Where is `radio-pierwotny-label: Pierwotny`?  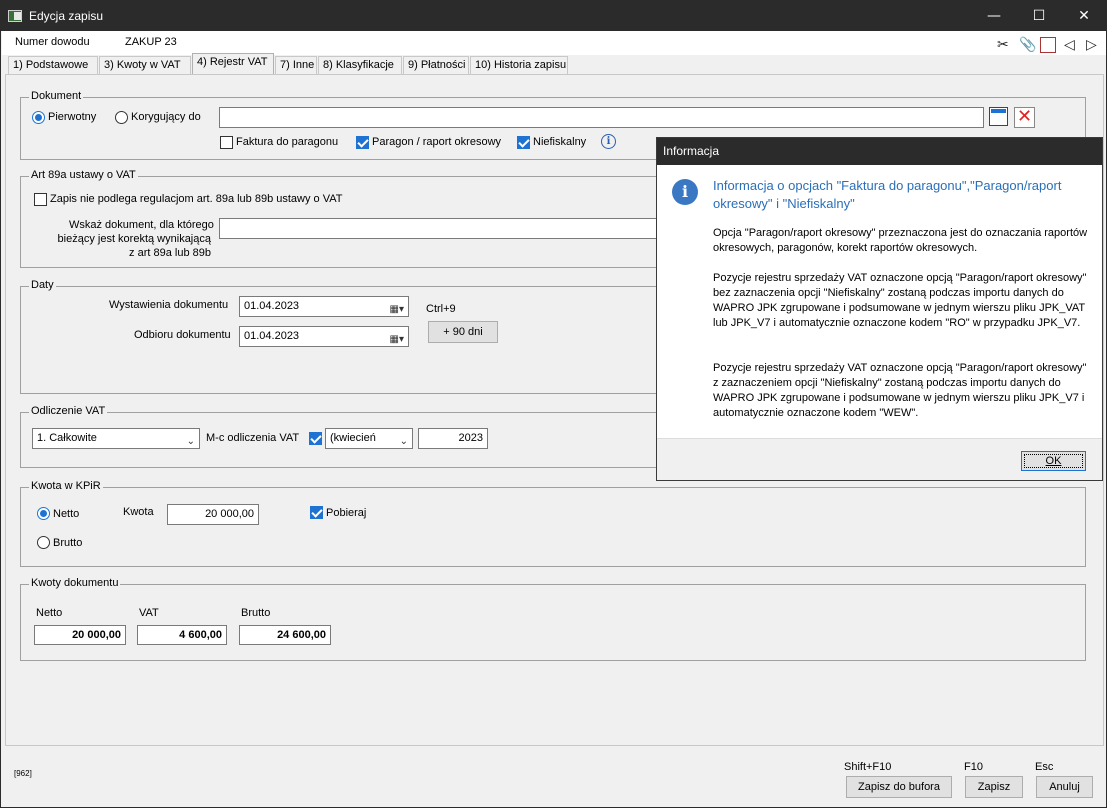 radio-pierwotny-label: Pierwotny is located at coordinates (72, 117).